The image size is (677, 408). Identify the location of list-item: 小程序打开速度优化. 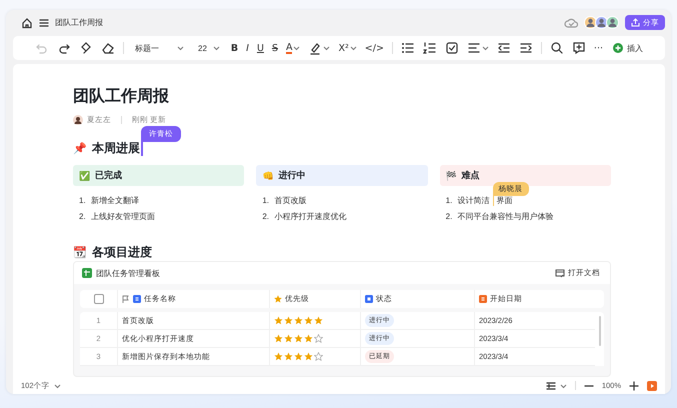
(310, 216).